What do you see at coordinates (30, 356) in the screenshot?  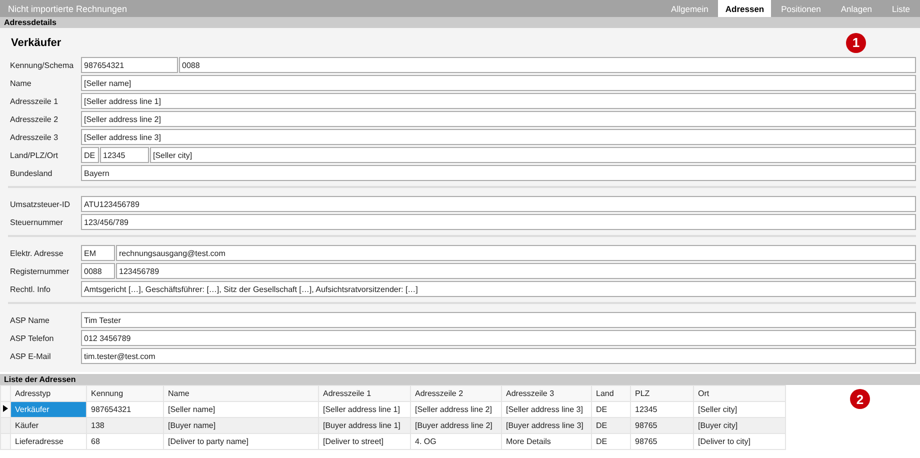 I see `field-label: ASP E-Mail` at bounding box center [30, 356].